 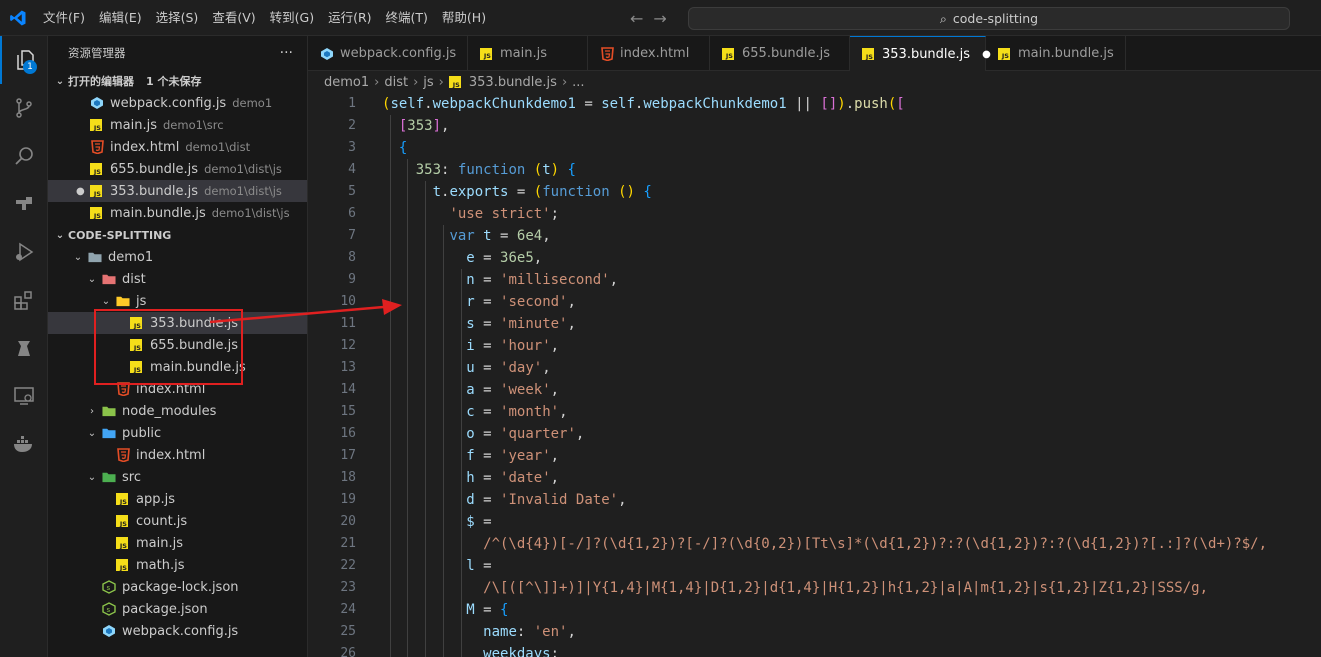 I want to click on search-activity, so click(x=24, y=156).